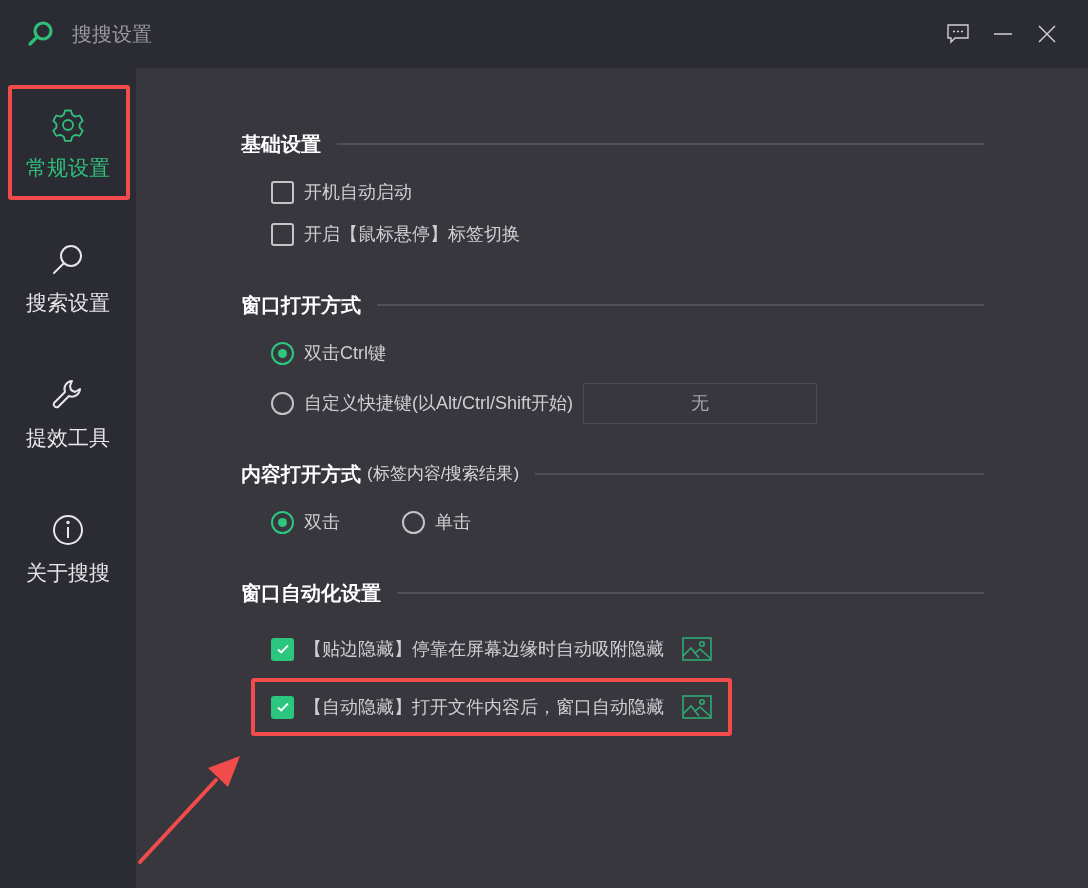 The image size is (1088, 888). I want to click on close-icon, so click(1047, 34).